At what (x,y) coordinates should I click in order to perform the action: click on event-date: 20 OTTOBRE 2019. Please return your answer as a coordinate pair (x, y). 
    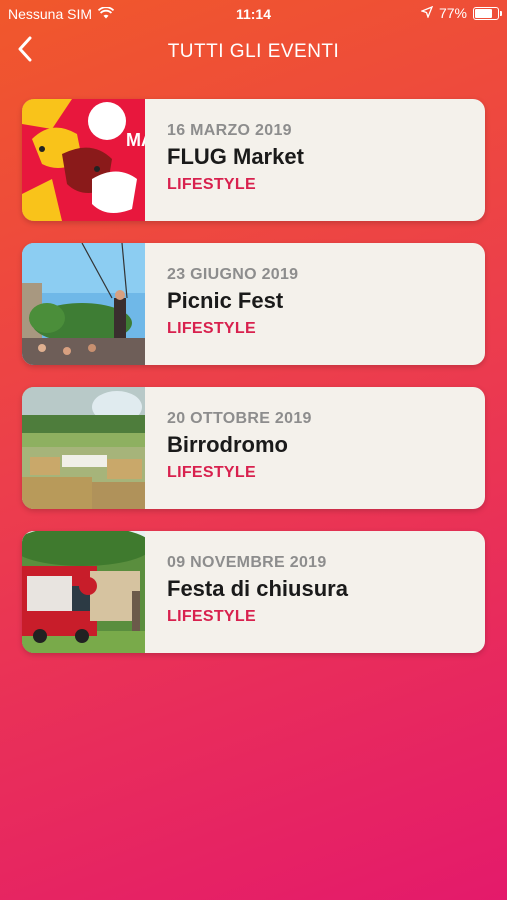
    Looking at the image, I should click on (239, 418).